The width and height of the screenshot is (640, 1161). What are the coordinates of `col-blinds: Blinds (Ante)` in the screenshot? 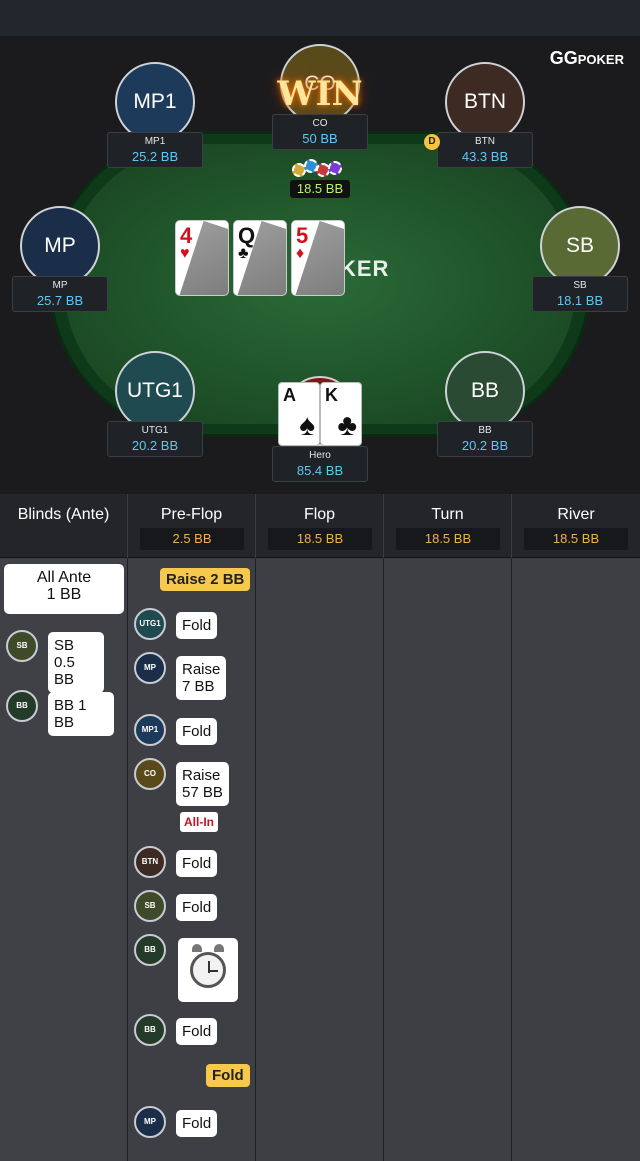 It's located at (64, 526).